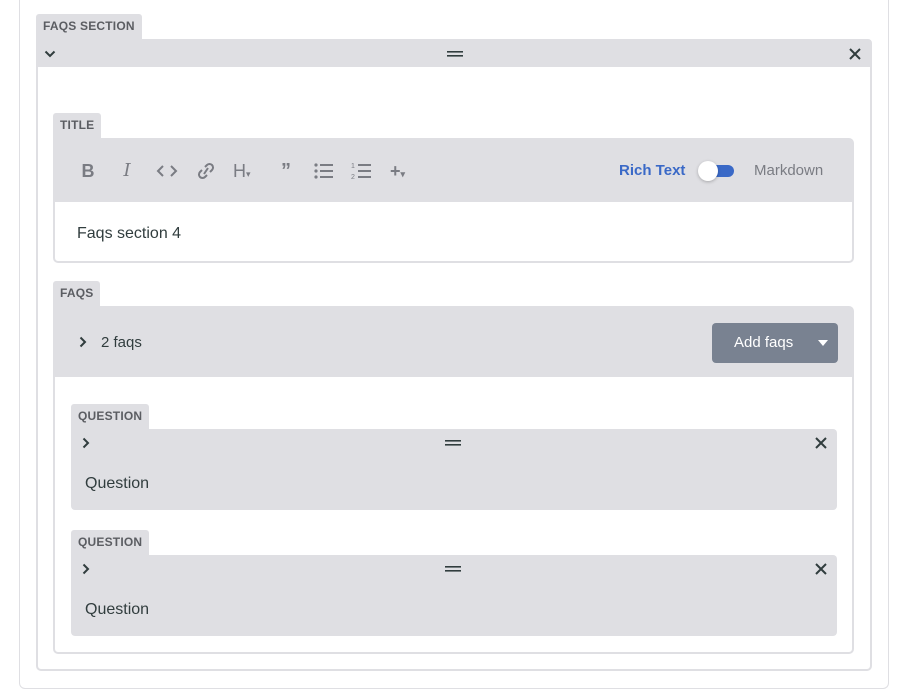  What do you see at coordinates (88, 171) in the screenshot?
I see `bold-icon: B` at bounding box center [88, 171].